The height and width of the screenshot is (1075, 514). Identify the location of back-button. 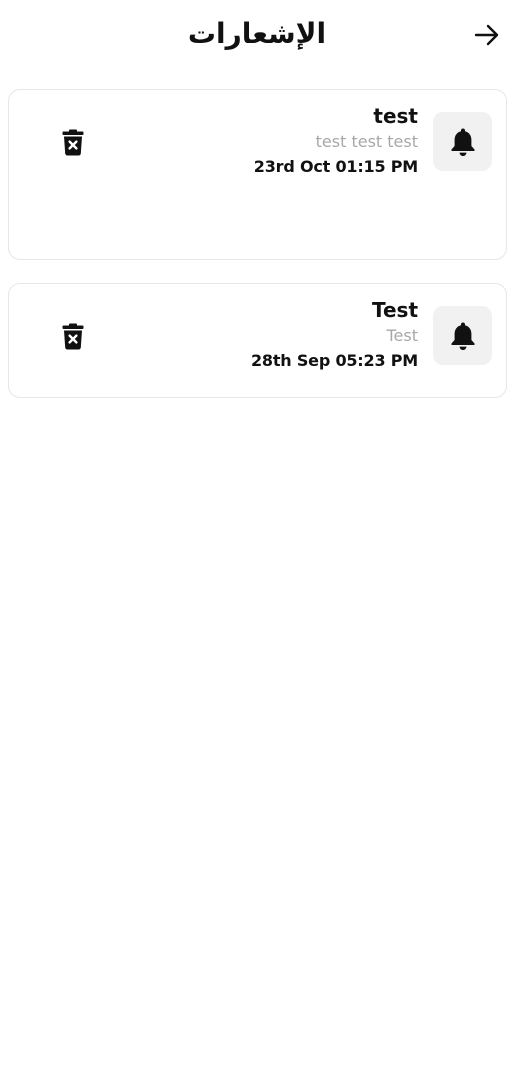
(487, 35).